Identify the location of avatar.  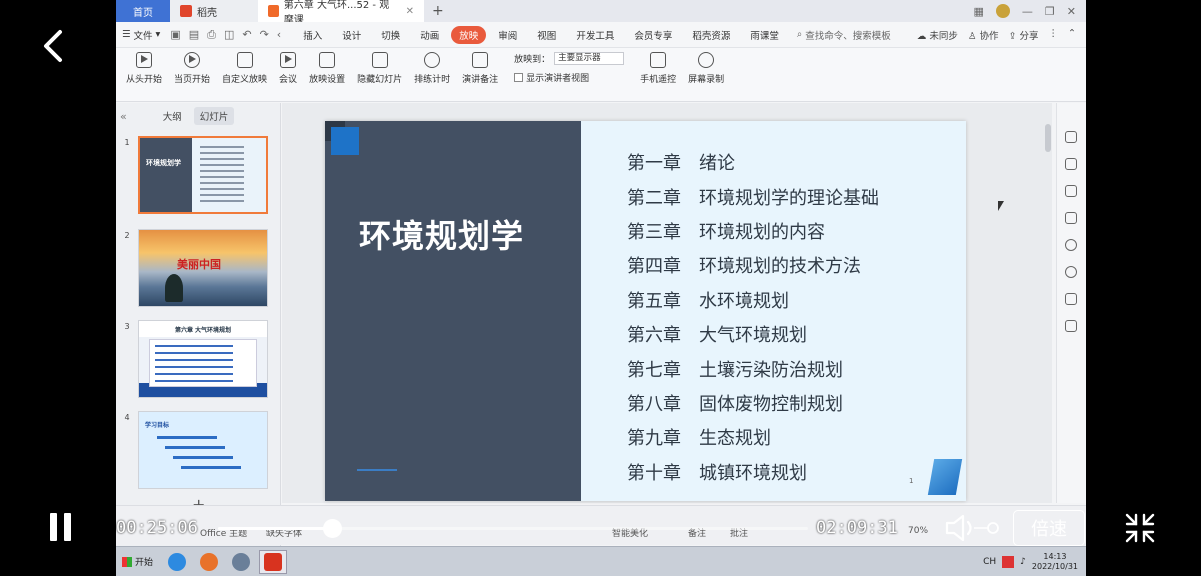
(1002, 11).